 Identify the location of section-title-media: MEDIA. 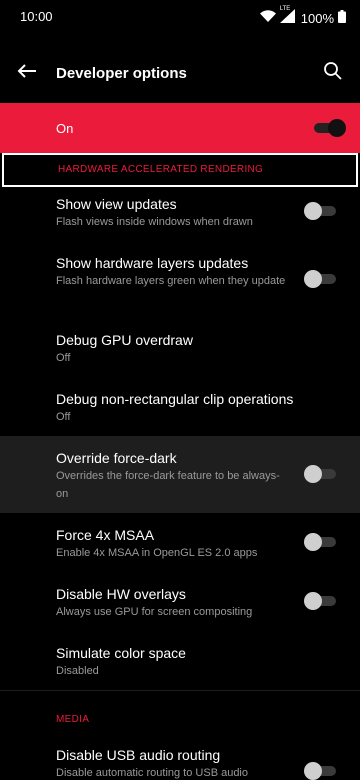
(73, 719).